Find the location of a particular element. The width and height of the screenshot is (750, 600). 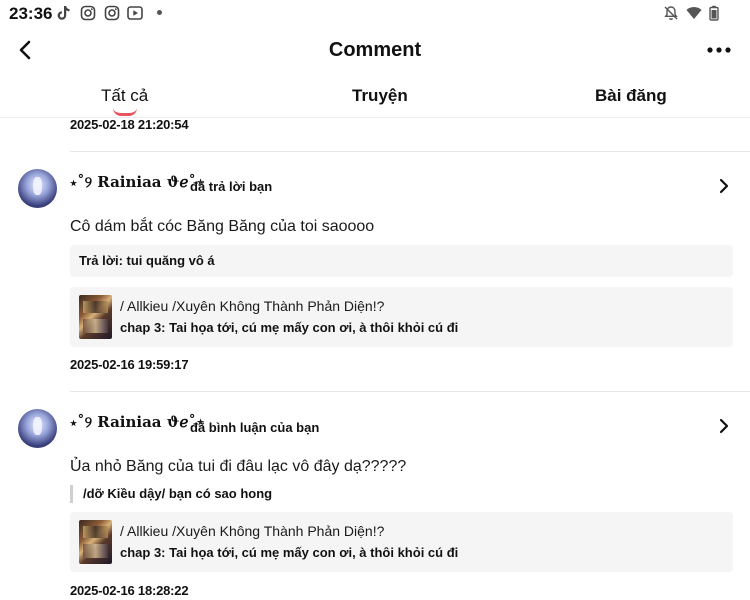

action-text: đã trả lời bạn is located at coordinates (231, 186).